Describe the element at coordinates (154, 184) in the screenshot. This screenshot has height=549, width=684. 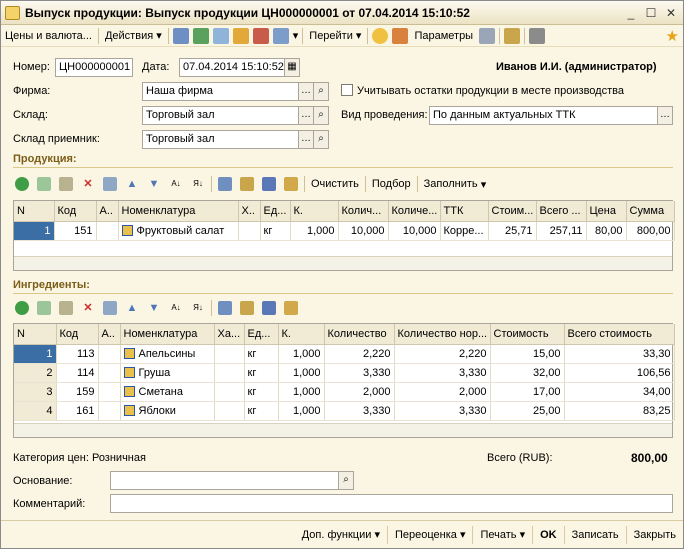
I see `move-down-icon: ▼` at that location.